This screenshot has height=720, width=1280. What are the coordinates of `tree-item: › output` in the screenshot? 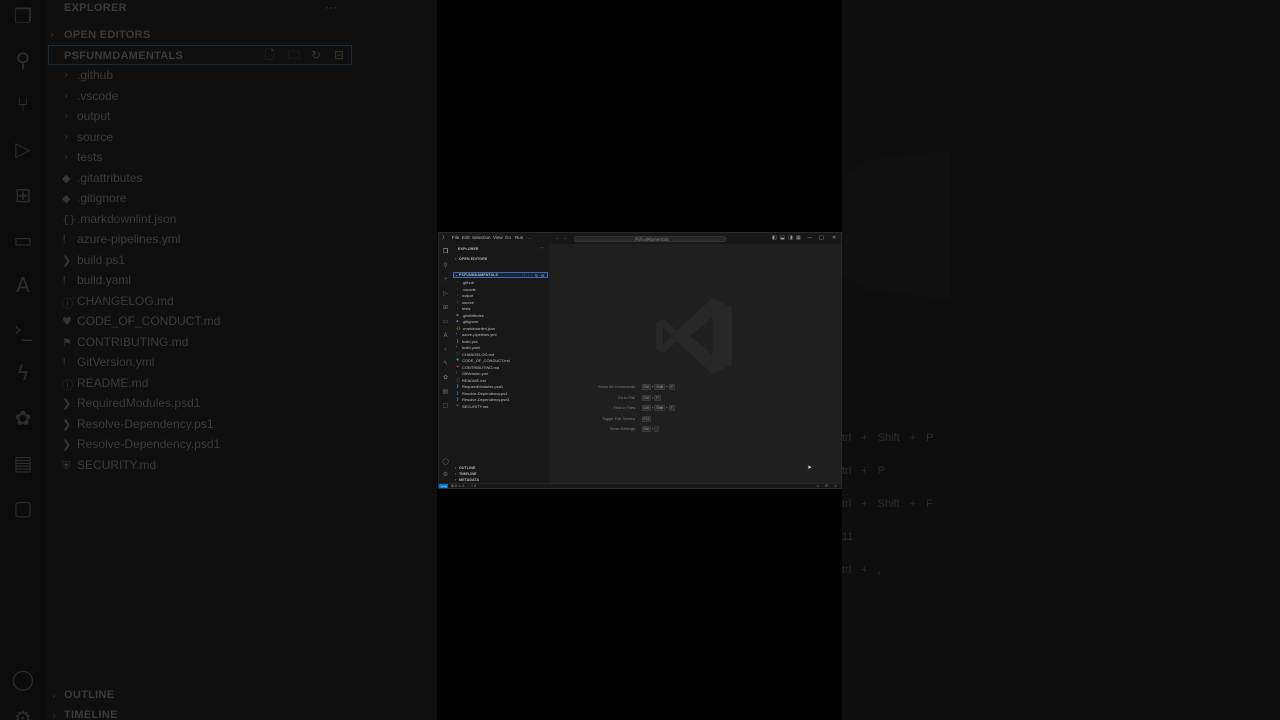 It's located at (500, 296).